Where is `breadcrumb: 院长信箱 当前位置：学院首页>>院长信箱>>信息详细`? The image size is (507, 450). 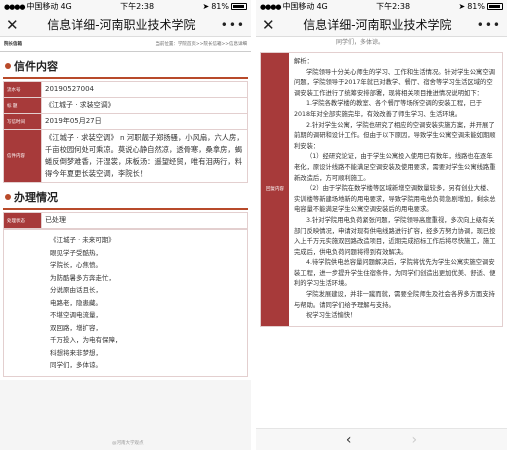
breadcrumb: 院长信箱 当前位置：学院首页>>院长信箱>>信息详细 is located at coordinates (125, 44).